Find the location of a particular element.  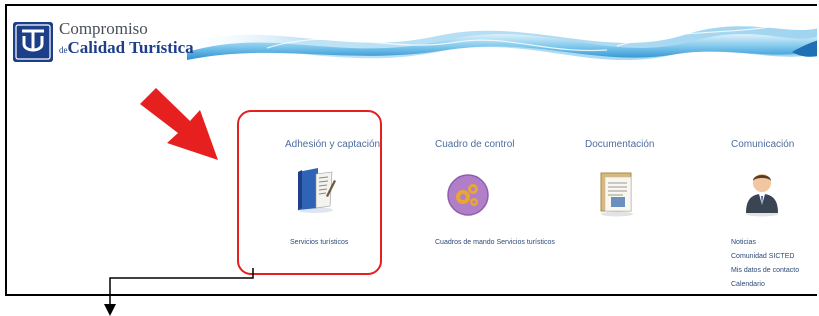

pointer-arrow-icon is located at coordinates (179, 292).